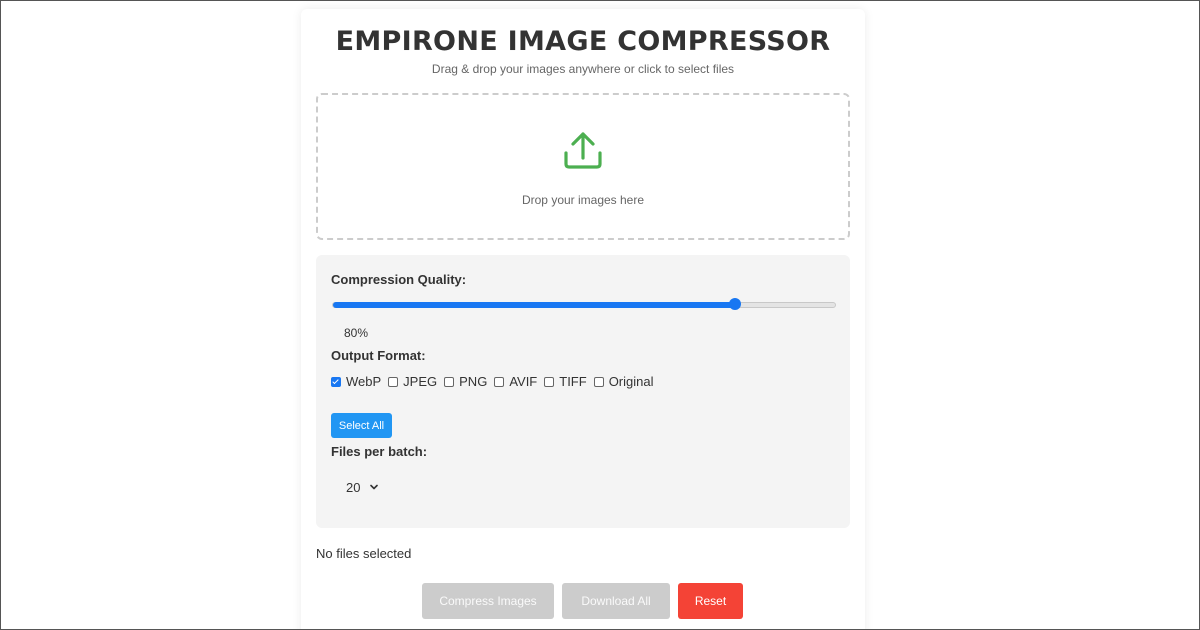 The height and width of the screenshot is (630, 1200). Describe the element at coordinates (583, 200) in the screenshot. I see `drop-zone-text: Drop your images here` at that location.